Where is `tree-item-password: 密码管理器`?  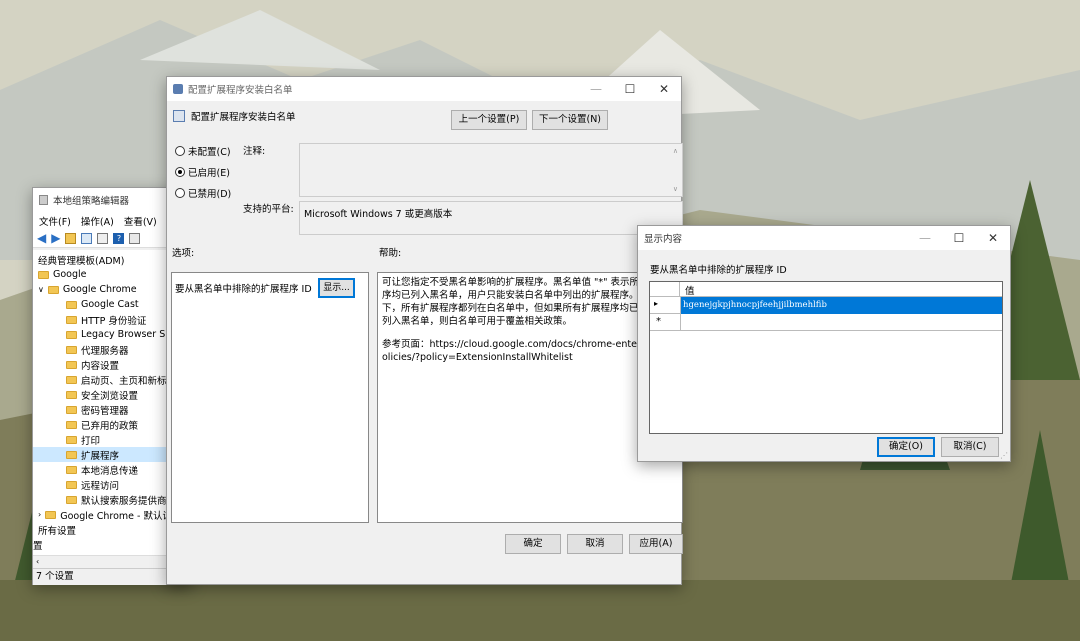 tree-item-password: 密码管理器 is located at coordinates (81, 409).